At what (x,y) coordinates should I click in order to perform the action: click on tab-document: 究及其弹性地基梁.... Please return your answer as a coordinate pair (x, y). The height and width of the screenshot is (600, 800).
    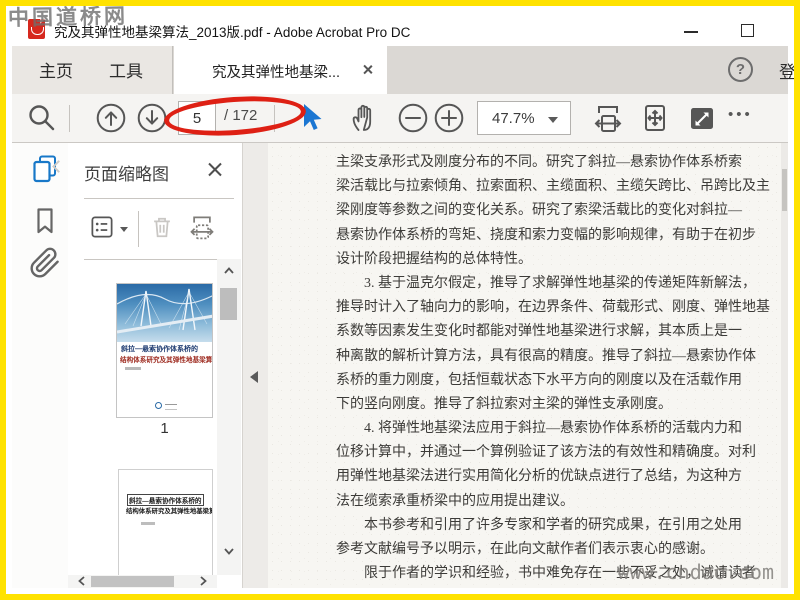
    Looking at the image, I should click on (280, 70).